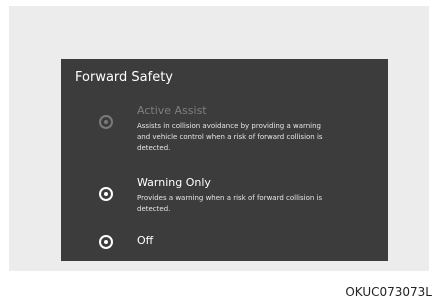 This screenshot has height=305, width=438. Describe the element at coordinates (106, 194) in the screenshot. I see `radio-warning-only-icon` at that location.